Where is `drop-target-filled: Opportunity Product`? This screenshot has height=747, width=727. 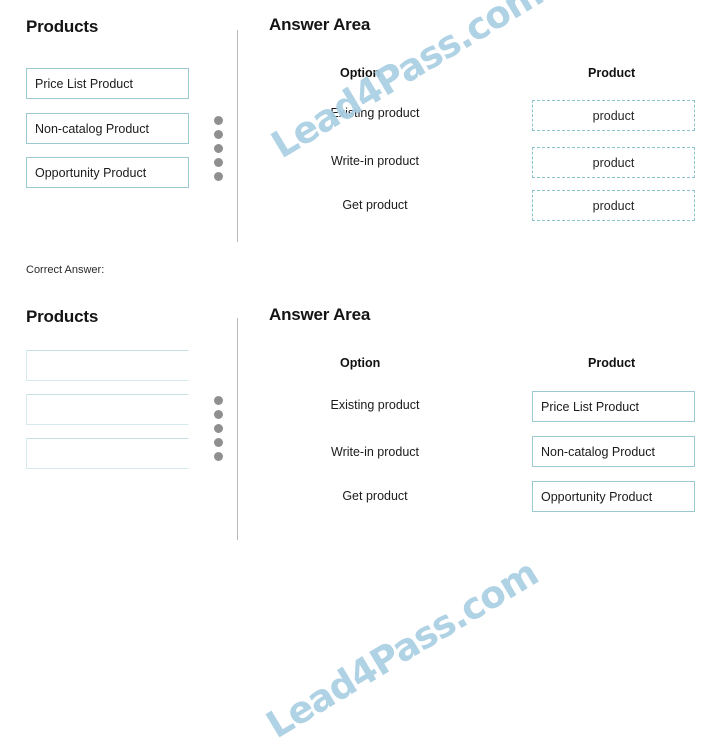 drop-target-filled: Opportunity Product is located at coordinates (613, 496).